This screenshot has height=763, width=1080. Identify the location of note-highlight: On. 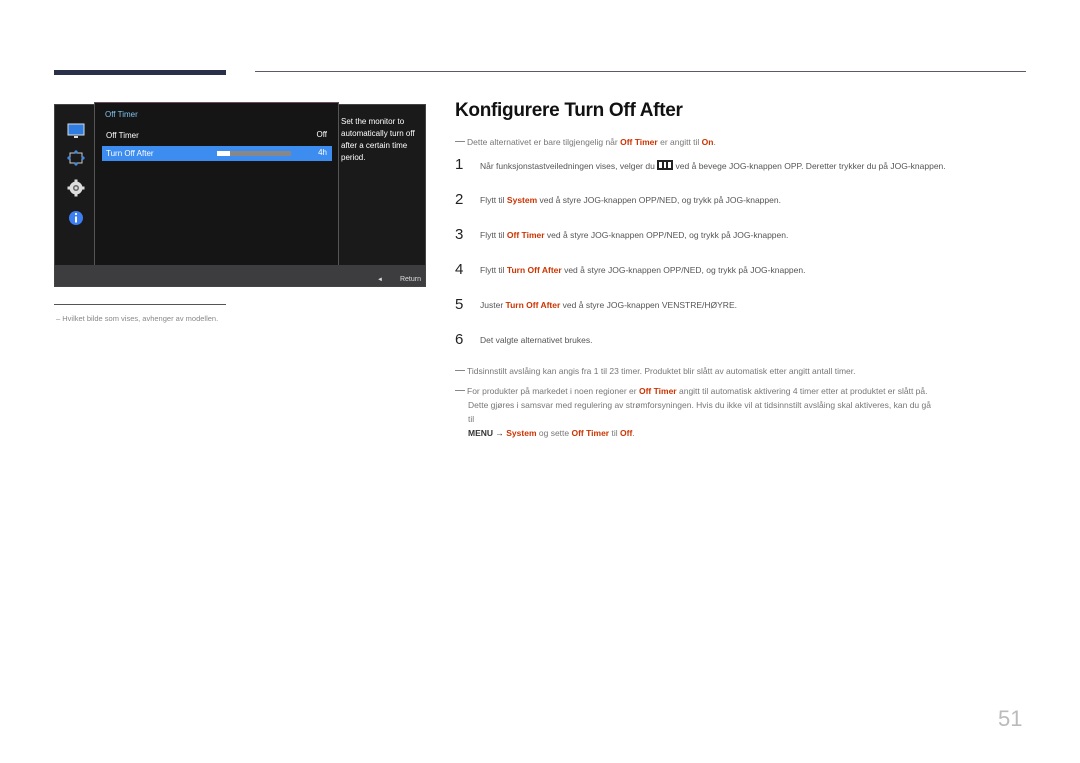
(707, 142).